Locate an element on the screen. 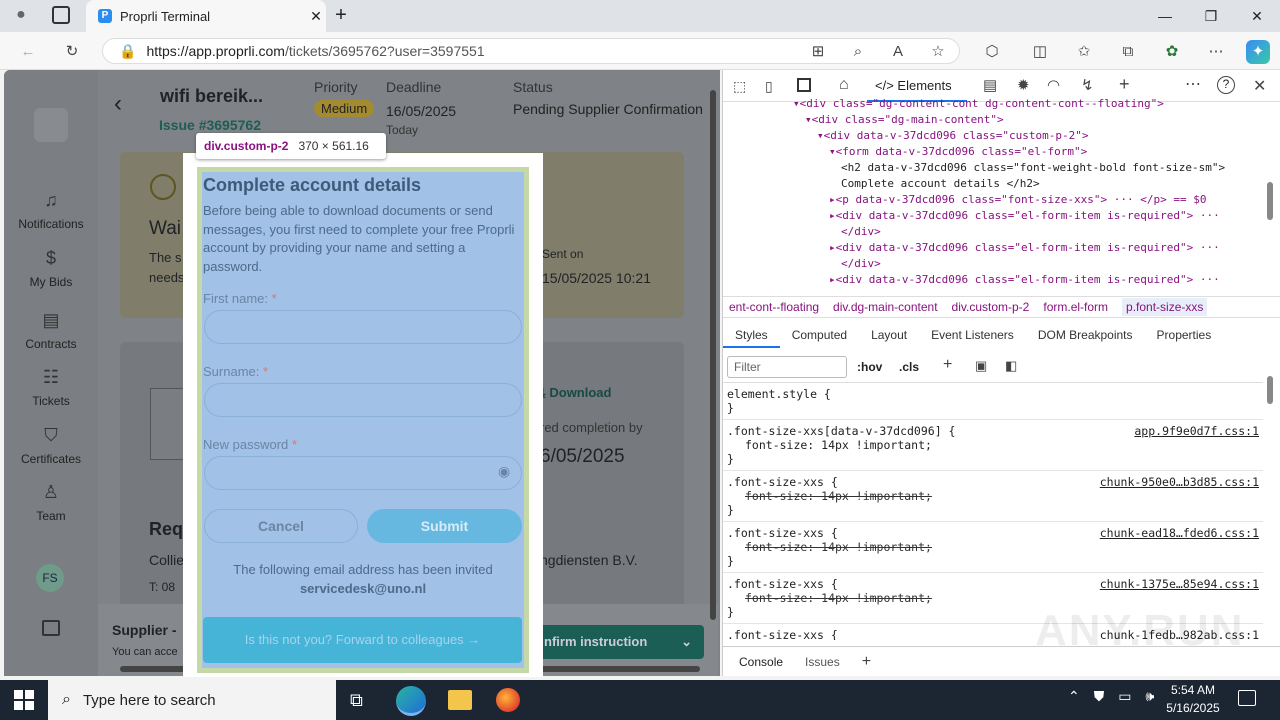 The width and height of the screenshot is (1280, 720). avatar: FS is located at coordinates (50, 578).